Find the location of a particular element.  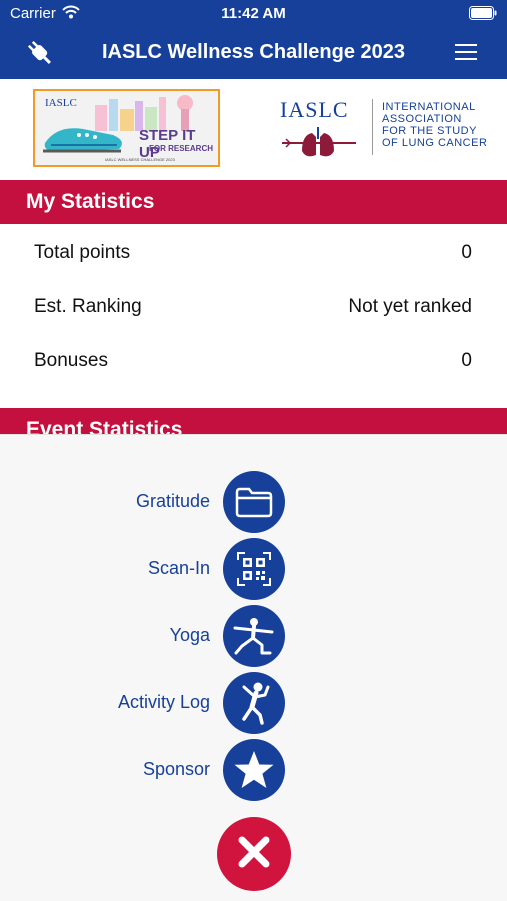

iaslc-logo-divider is located at coordinates (372, 127).